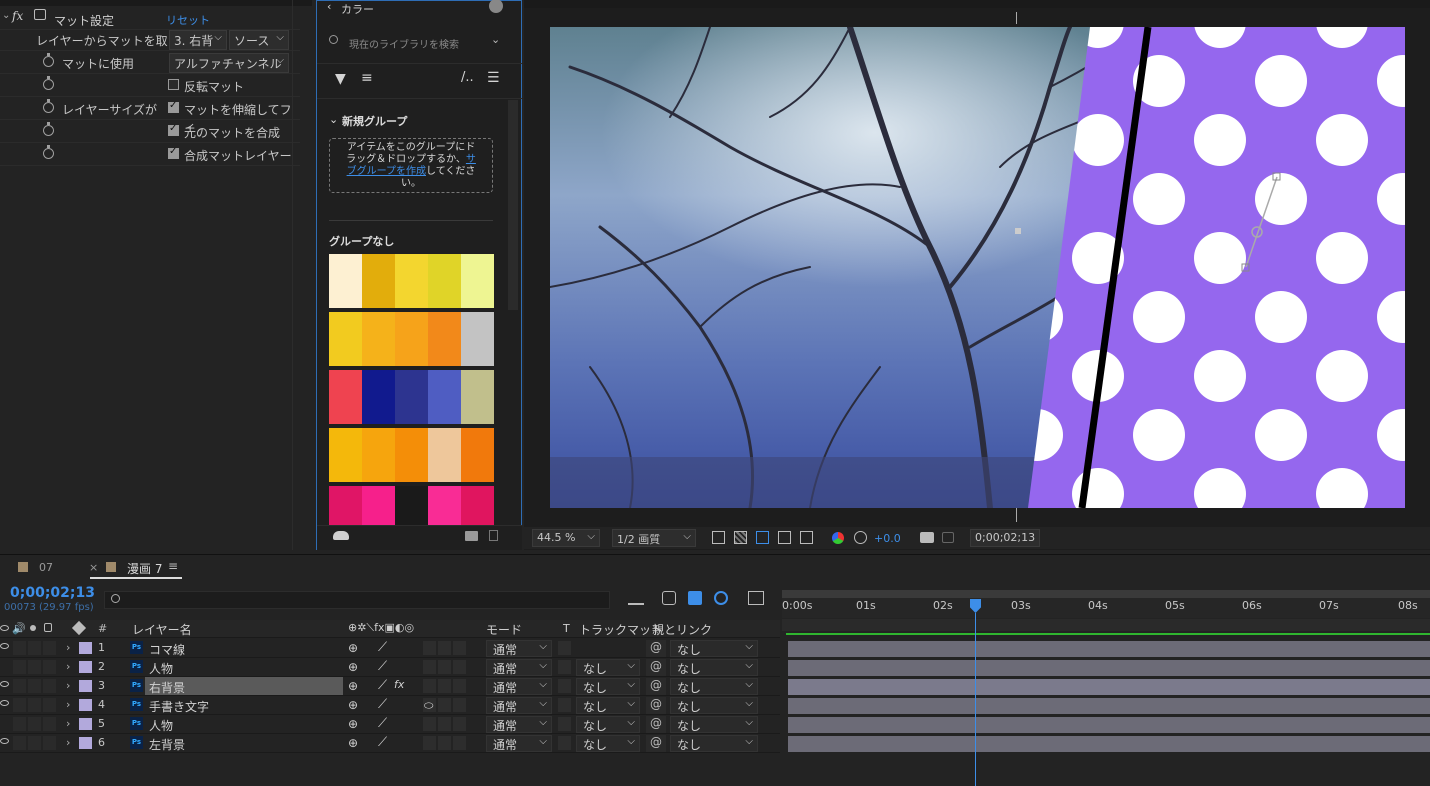 The image size is (1430, 786). Describe the element at coordinates (390, 648) in the screenshot. I see `layer-row: › 1 Ps コマ線 ⊕ ⟋ 通常 ⌵ @ なし ⌵` at that location.